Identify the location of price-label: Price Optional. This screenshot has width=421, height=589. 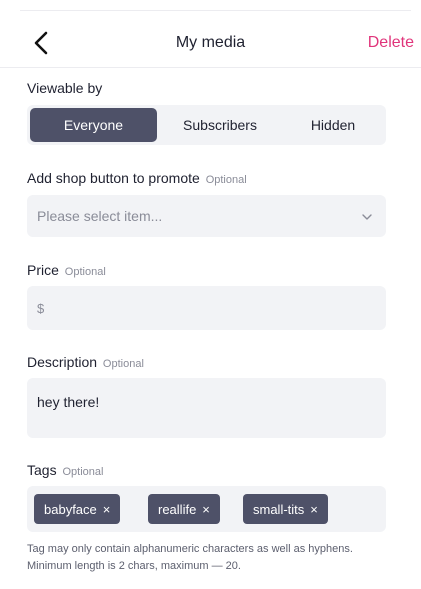
(66, 270).